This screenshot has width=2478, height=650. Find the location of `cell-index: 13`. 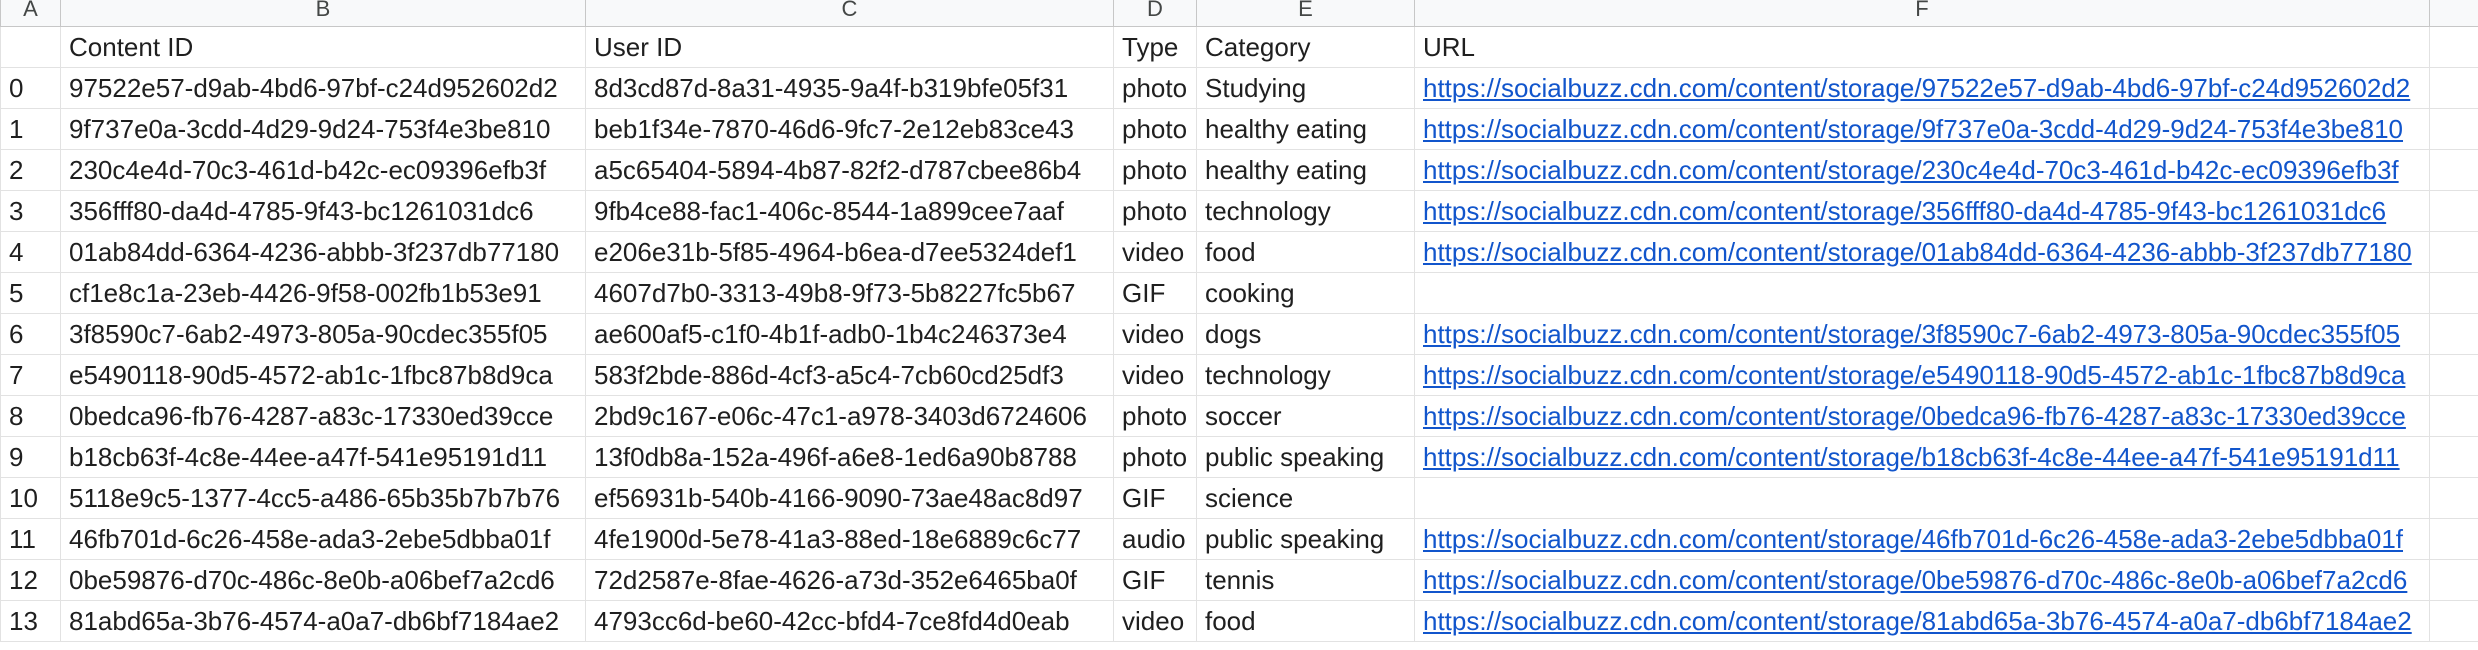

cell-index: 13 is located at coordinates (30, 621).